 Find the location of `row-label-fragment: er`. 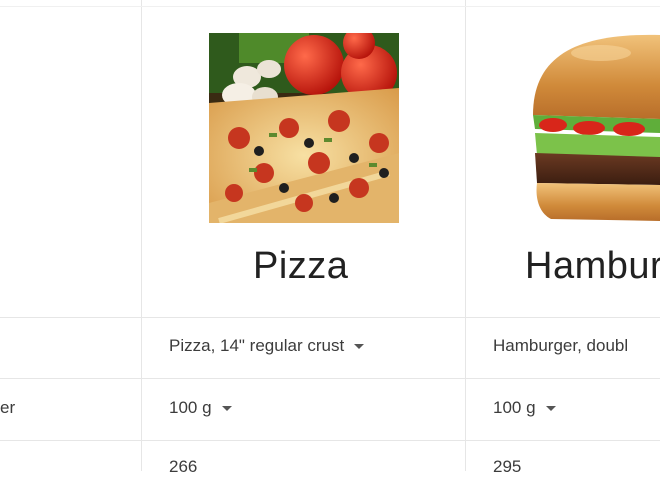

row-label-fragment: er is located at coordinates (8, 407).